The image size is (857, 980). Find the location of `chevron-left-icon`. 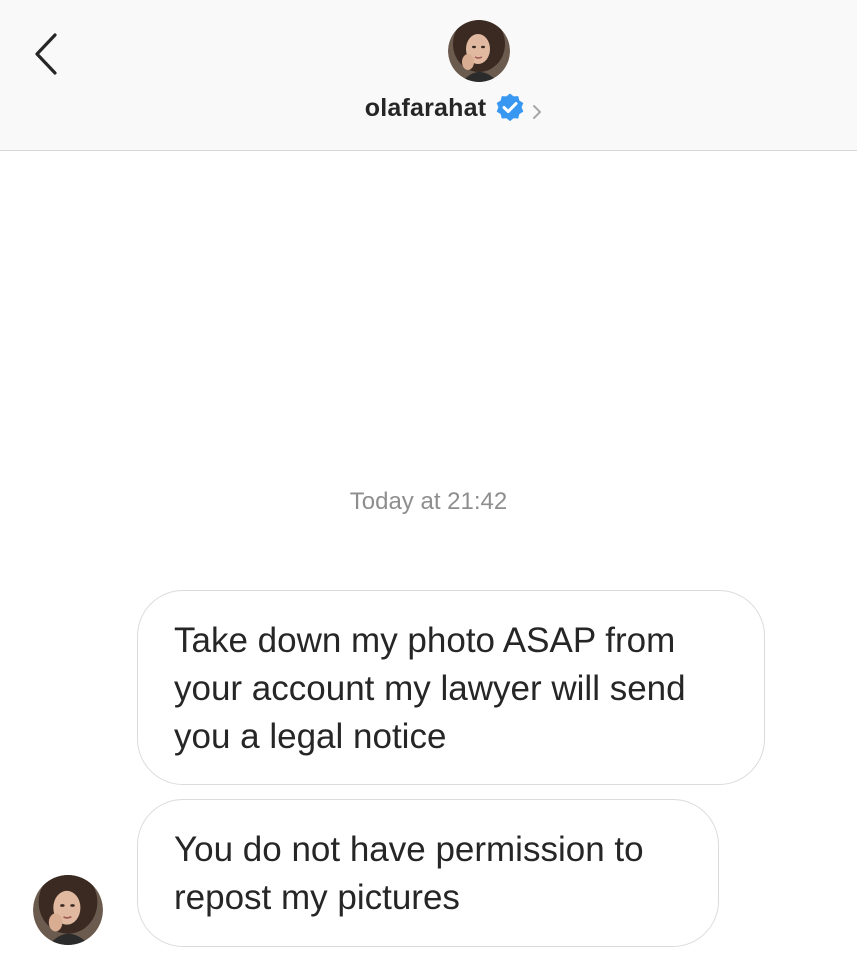

chevron-left-icon is located at coordinates (46, 54).